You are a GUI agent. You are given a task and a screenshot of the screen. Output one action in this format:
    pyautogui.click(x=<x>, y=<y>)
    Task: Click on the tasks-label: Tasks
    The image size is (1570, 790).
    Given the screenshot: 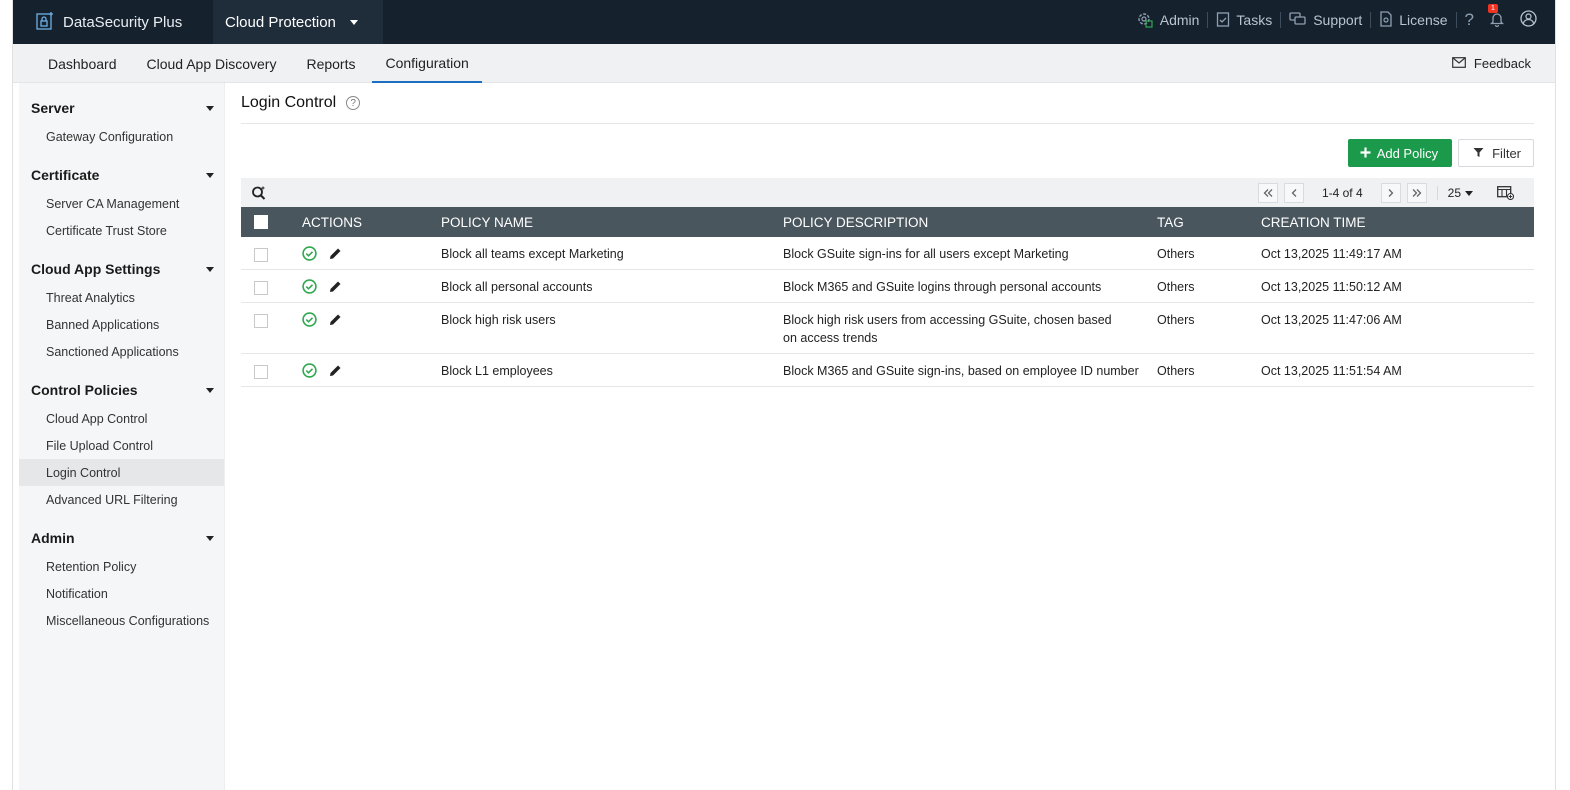 What is the action you would take?
    pyautogui.click(x=1254, y=20)
    